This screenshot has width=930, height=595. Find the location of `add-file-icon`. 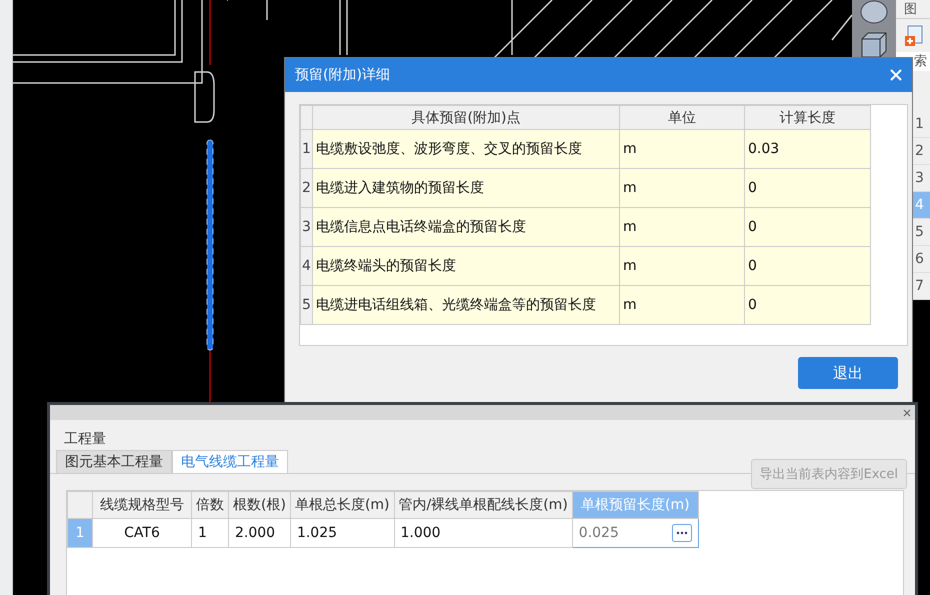

add-file-icon is located at coordinates (914, 35).